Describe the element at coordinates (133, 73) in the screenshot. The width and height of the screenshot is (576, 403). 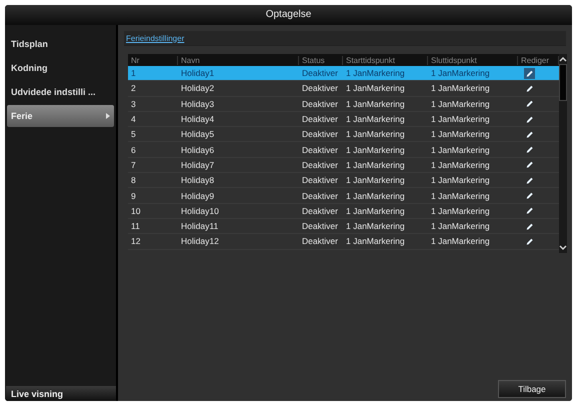
I see `table-cell-text: 1` at that location.